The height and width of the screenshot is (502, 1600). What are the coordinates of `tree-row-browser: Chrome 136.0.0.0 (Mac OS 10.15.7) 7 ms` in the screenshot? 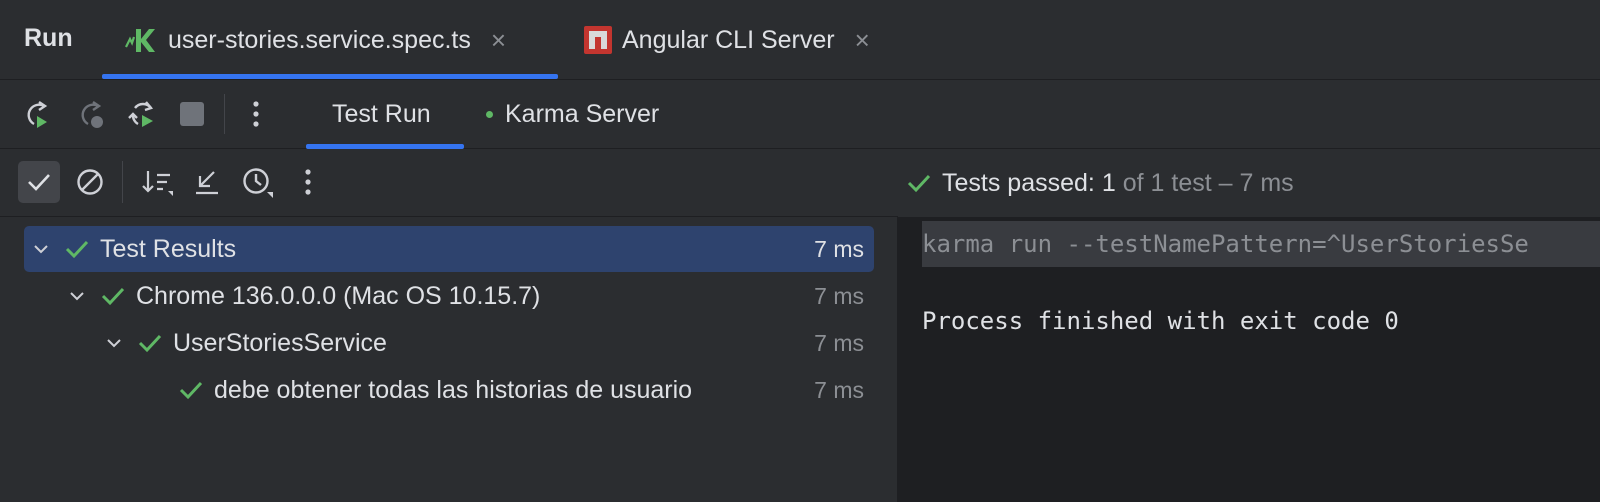 It's located at (449, 296).